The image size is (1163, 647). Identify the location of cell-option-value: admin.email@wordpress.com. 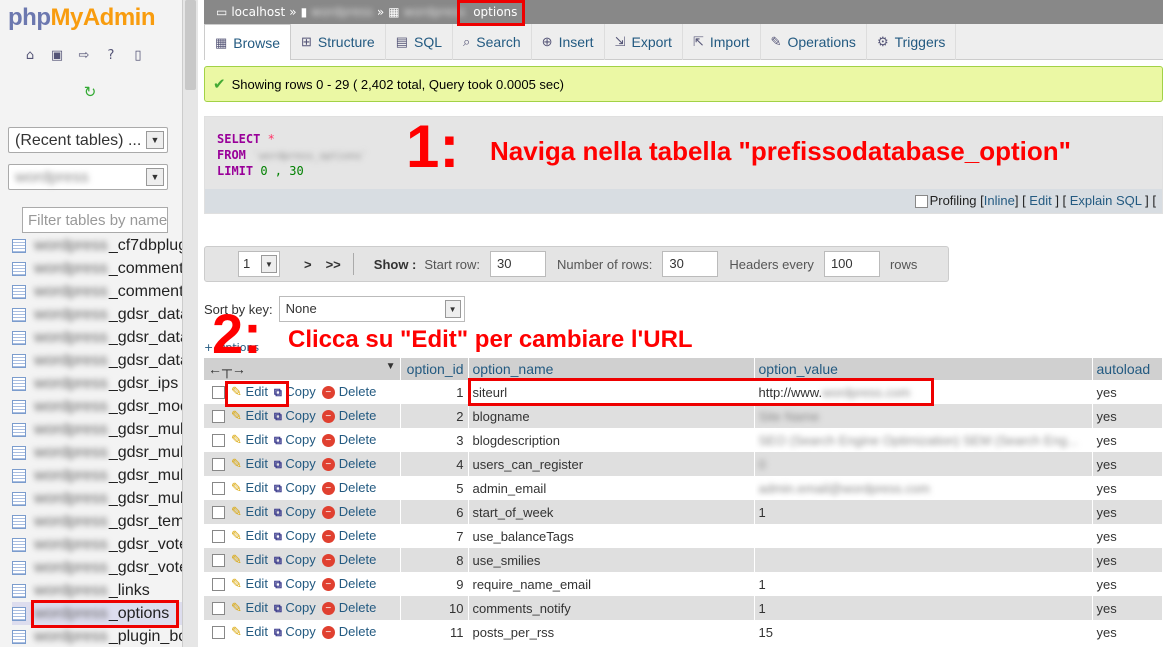
(923, 488).